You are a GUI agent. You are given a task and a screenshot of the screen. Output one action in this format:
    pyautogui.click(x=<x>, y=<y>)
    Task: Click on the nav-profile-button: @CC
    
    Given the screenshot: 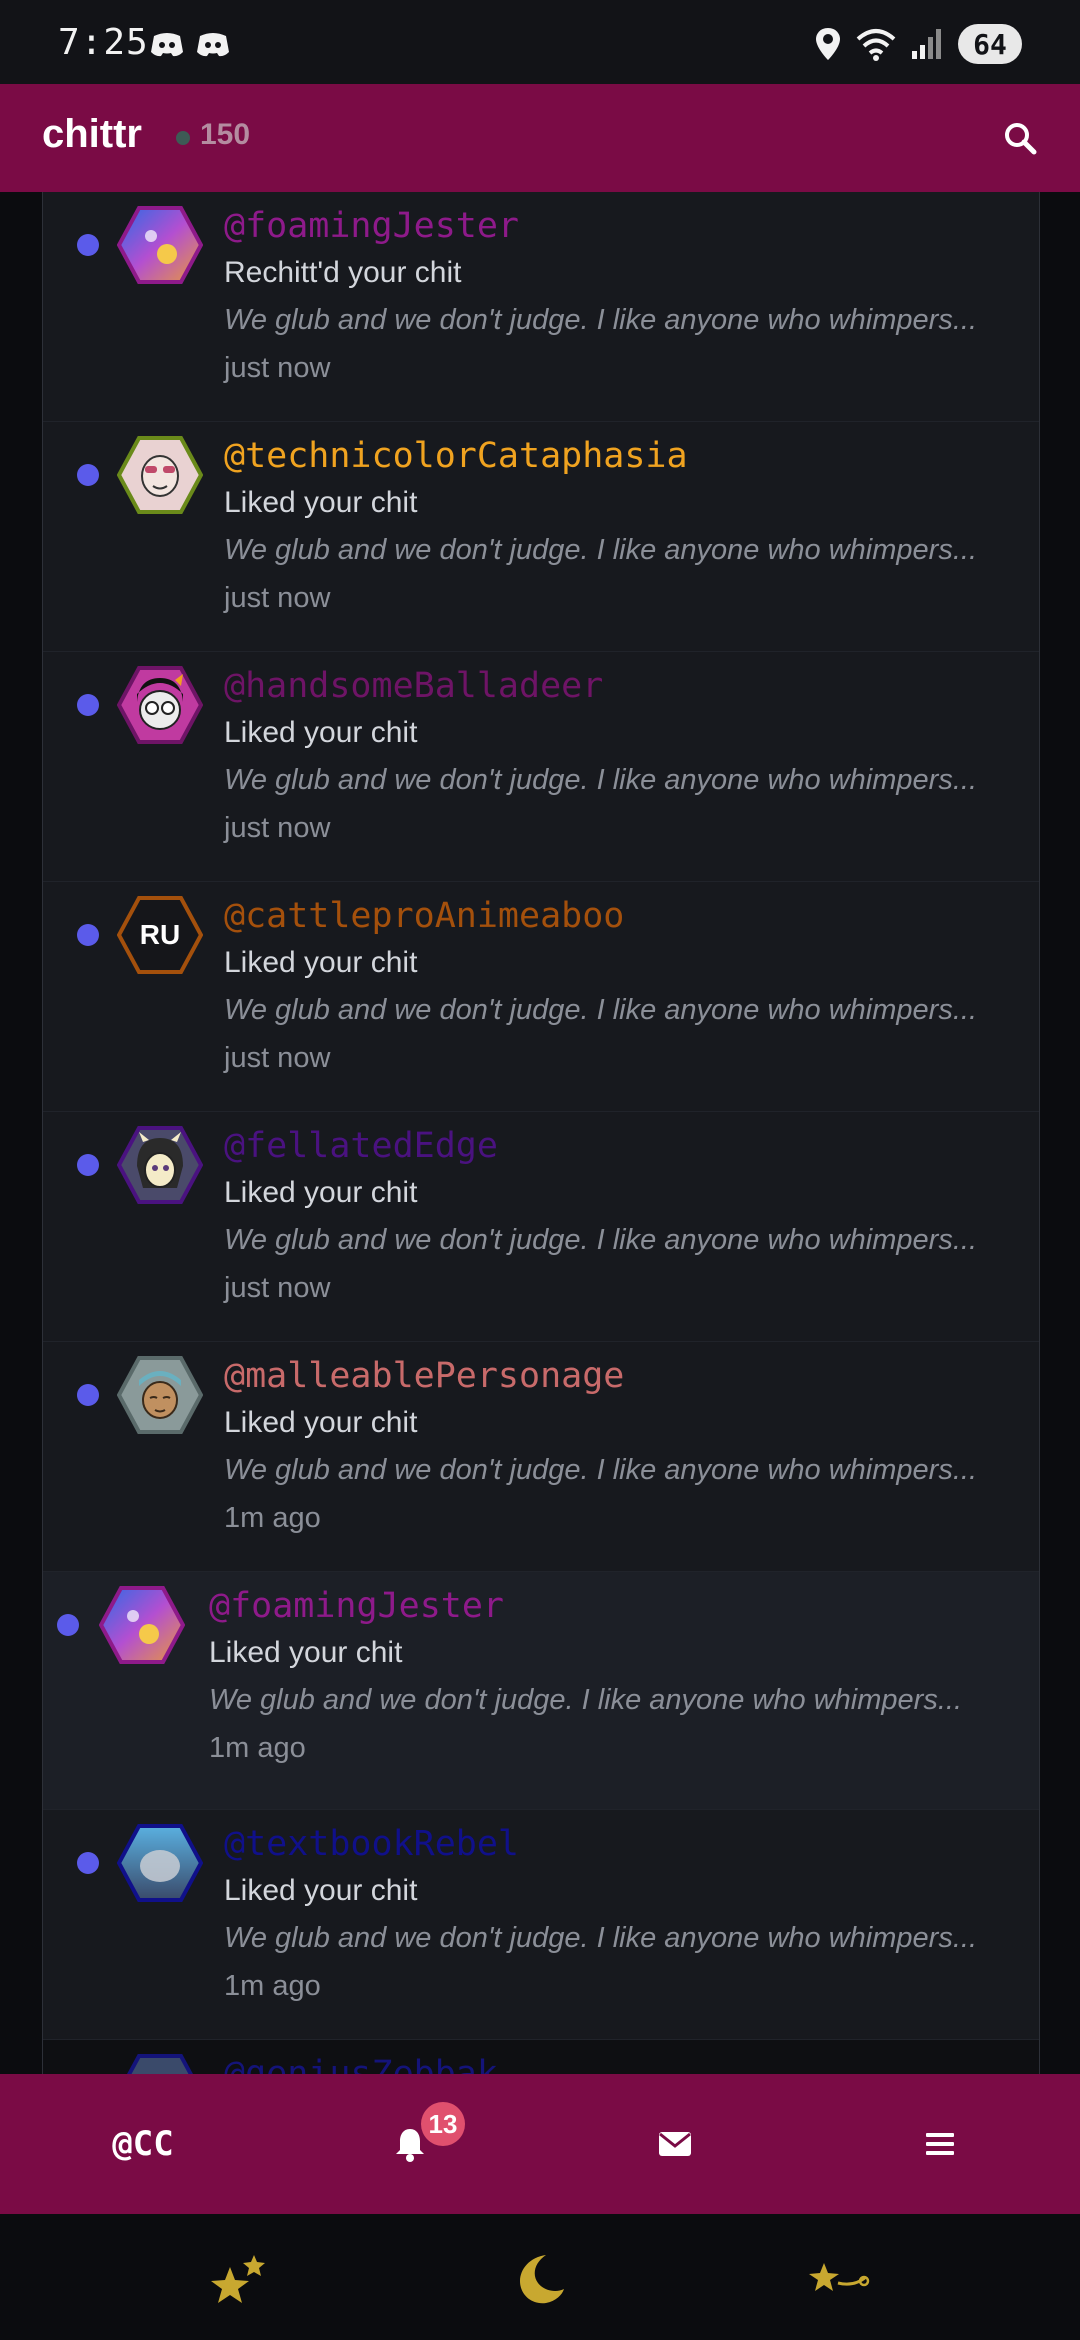 What is the action you would take?
    pyautogui.click(x=143, y=2144)
    